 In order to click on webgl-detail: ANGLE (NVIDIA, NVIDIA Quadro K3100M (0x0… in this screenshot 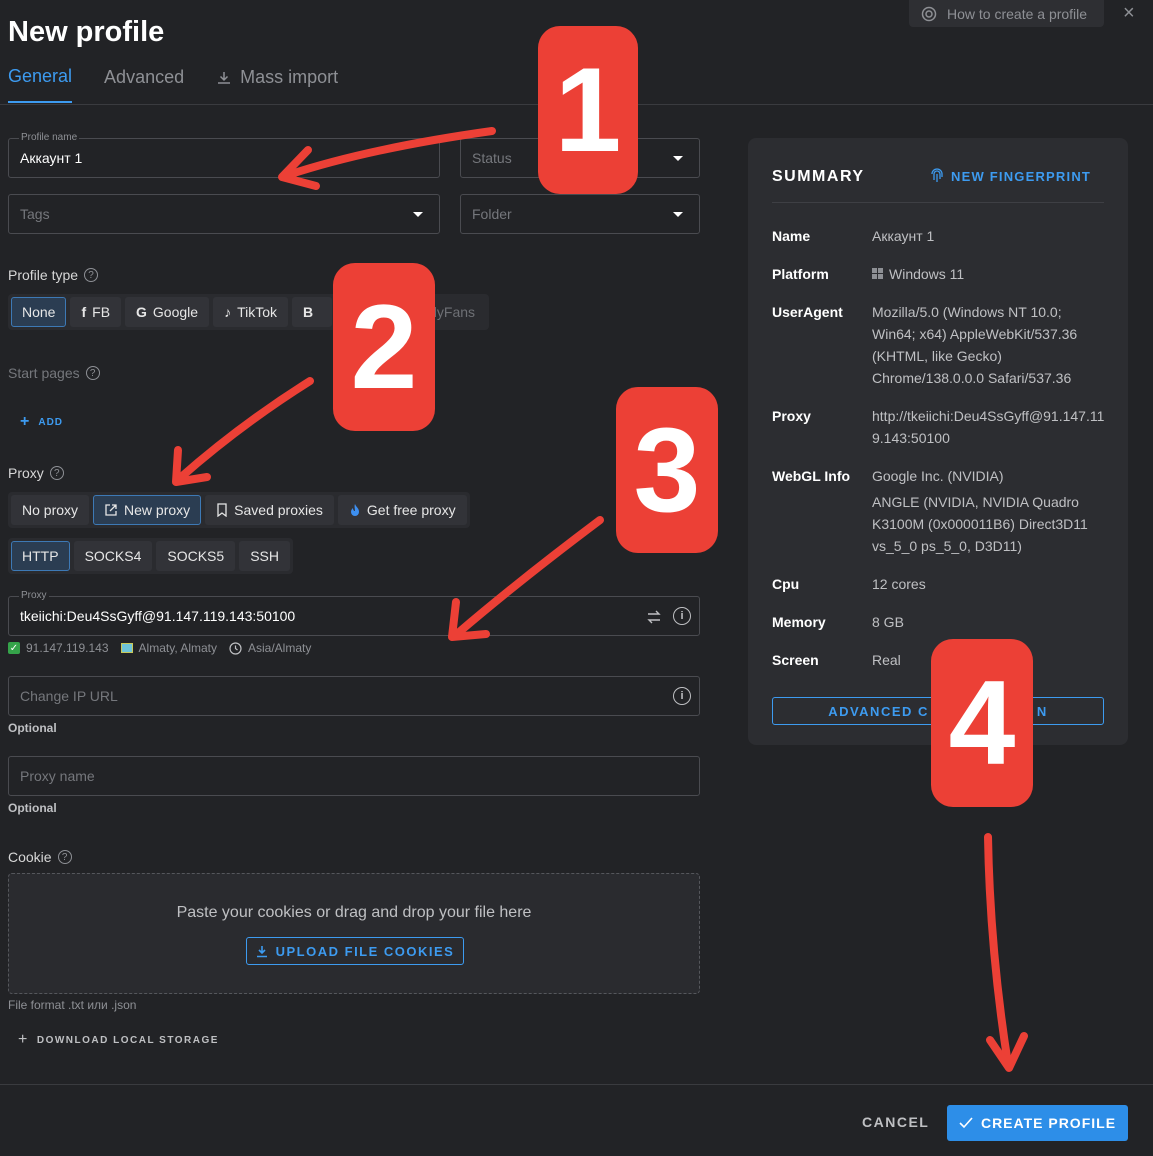, I will do `click(980, 524)`.